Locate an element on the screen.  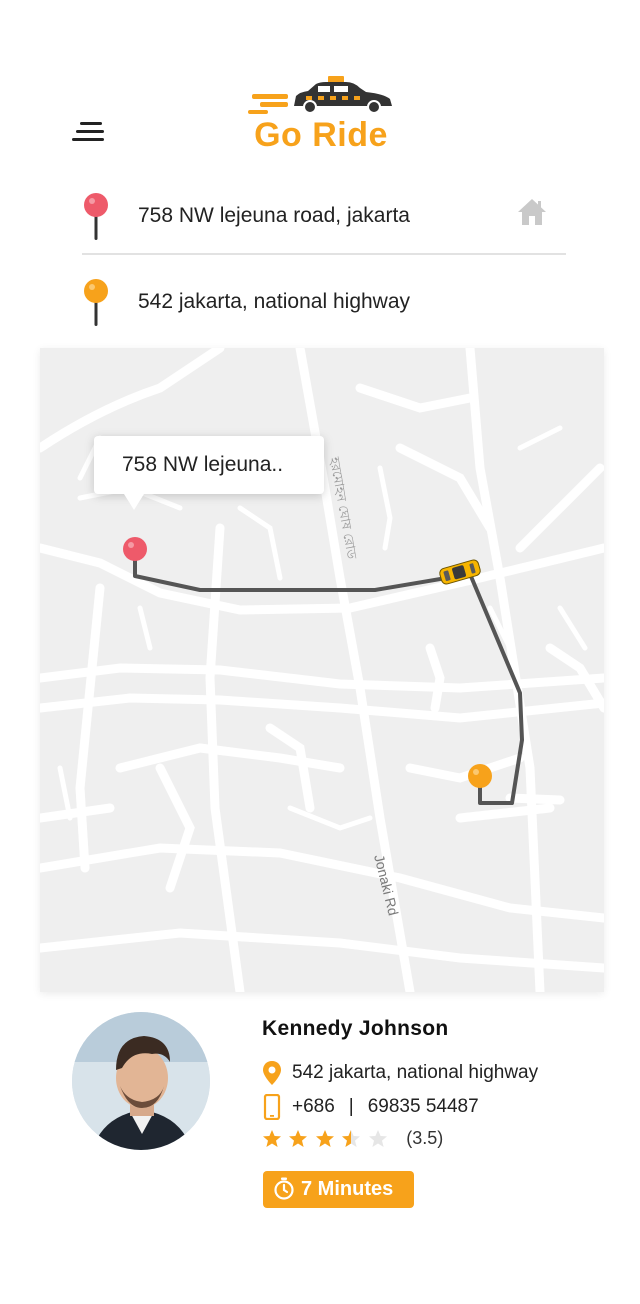
dropoff-address-text: 542 jakarta, national highway is located at coordinates (274, 301).